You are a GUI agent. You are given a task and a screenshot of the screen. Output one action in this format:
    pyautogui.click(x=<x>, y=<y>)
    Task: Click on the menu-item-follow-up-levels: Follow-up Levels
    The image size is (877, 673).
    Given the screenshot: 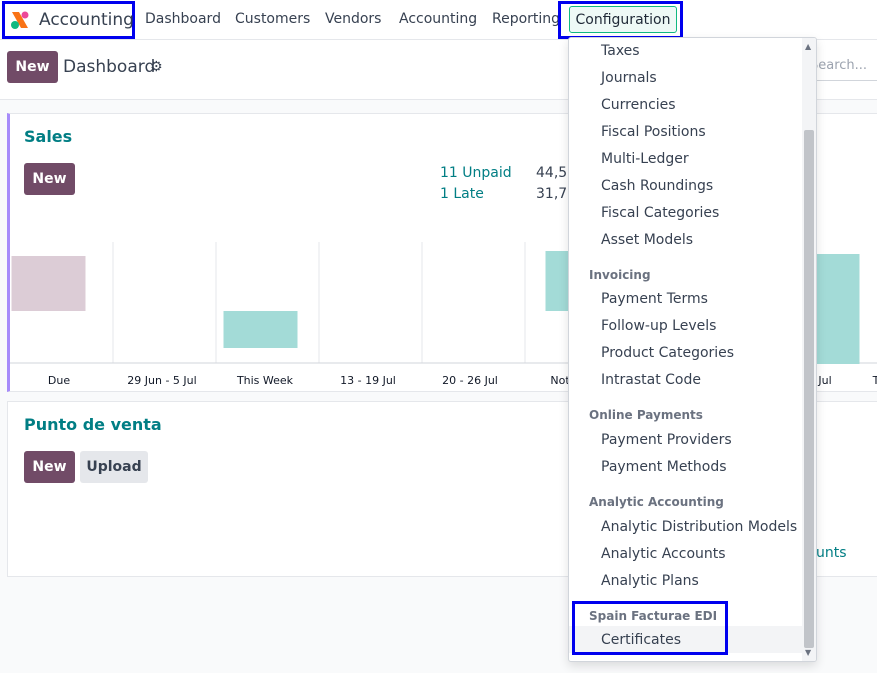 What is the action you would take?
    pyautogui.click(x=658, y=326)
    